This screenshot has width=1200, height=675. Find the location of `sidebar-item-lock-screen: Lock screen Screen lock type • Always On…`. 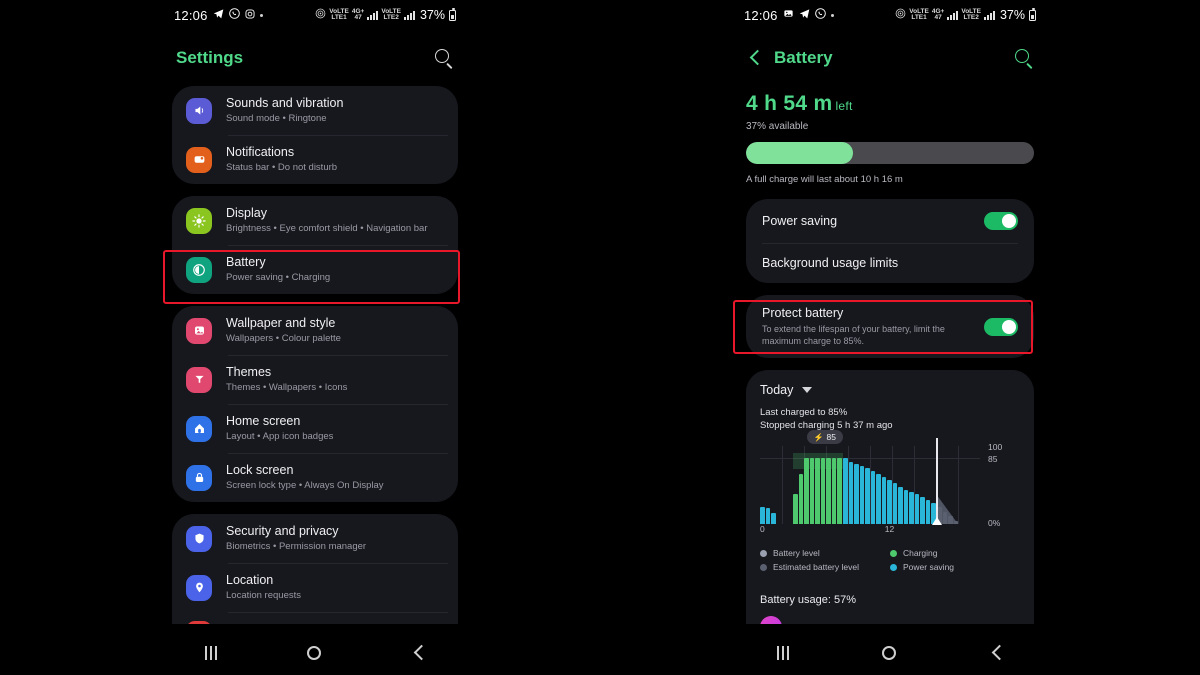

sidebar-item-lock-screen: Lock screen Screen lock type • Always On… is located at coordinates (315, 477).